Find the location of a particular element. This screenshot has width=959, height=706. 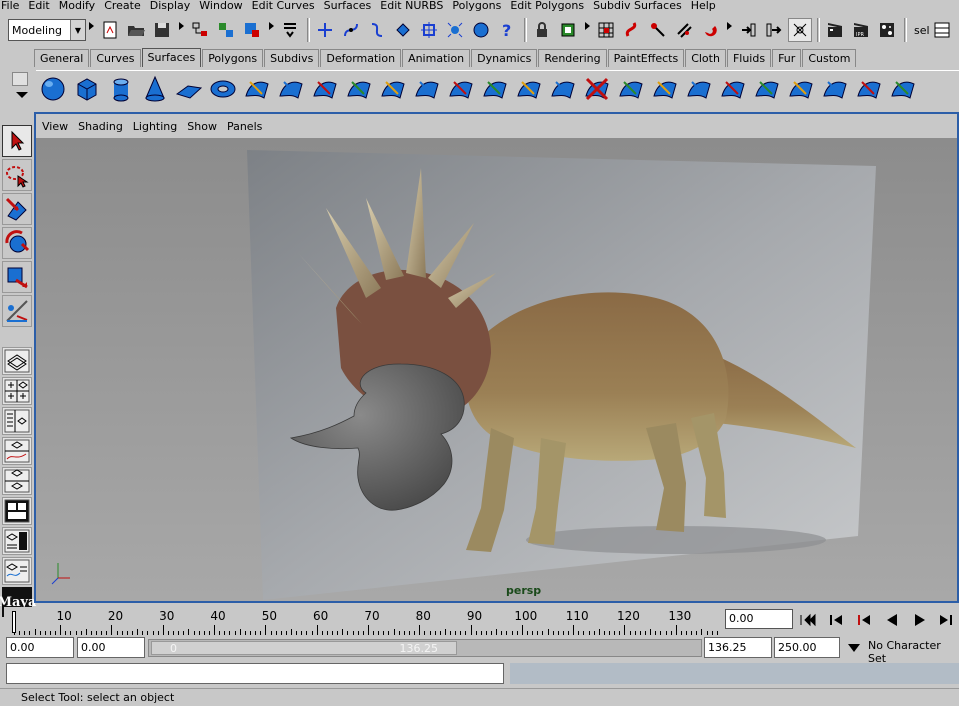

go-to-start-icon is located at coordinates (808, 620).